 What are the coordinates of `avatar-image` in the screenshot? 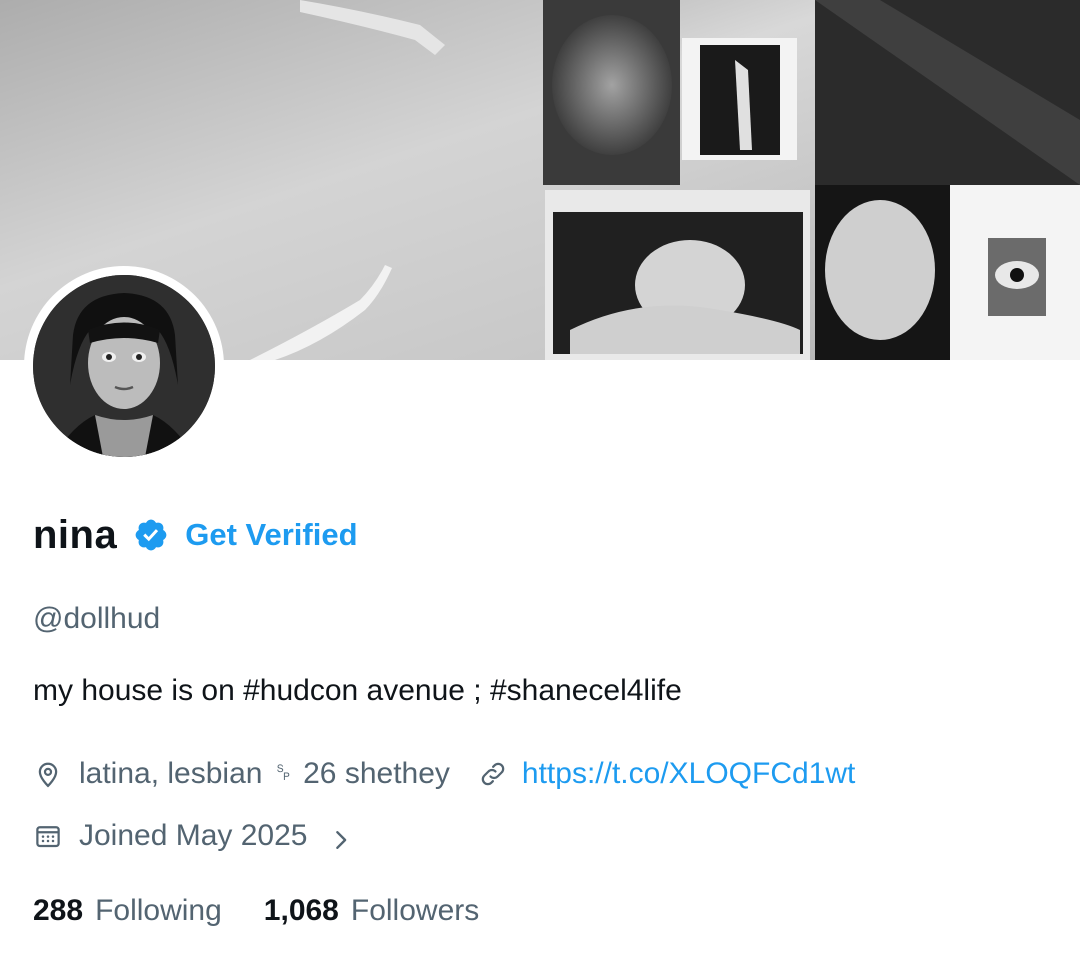 It's located at (124, 366).